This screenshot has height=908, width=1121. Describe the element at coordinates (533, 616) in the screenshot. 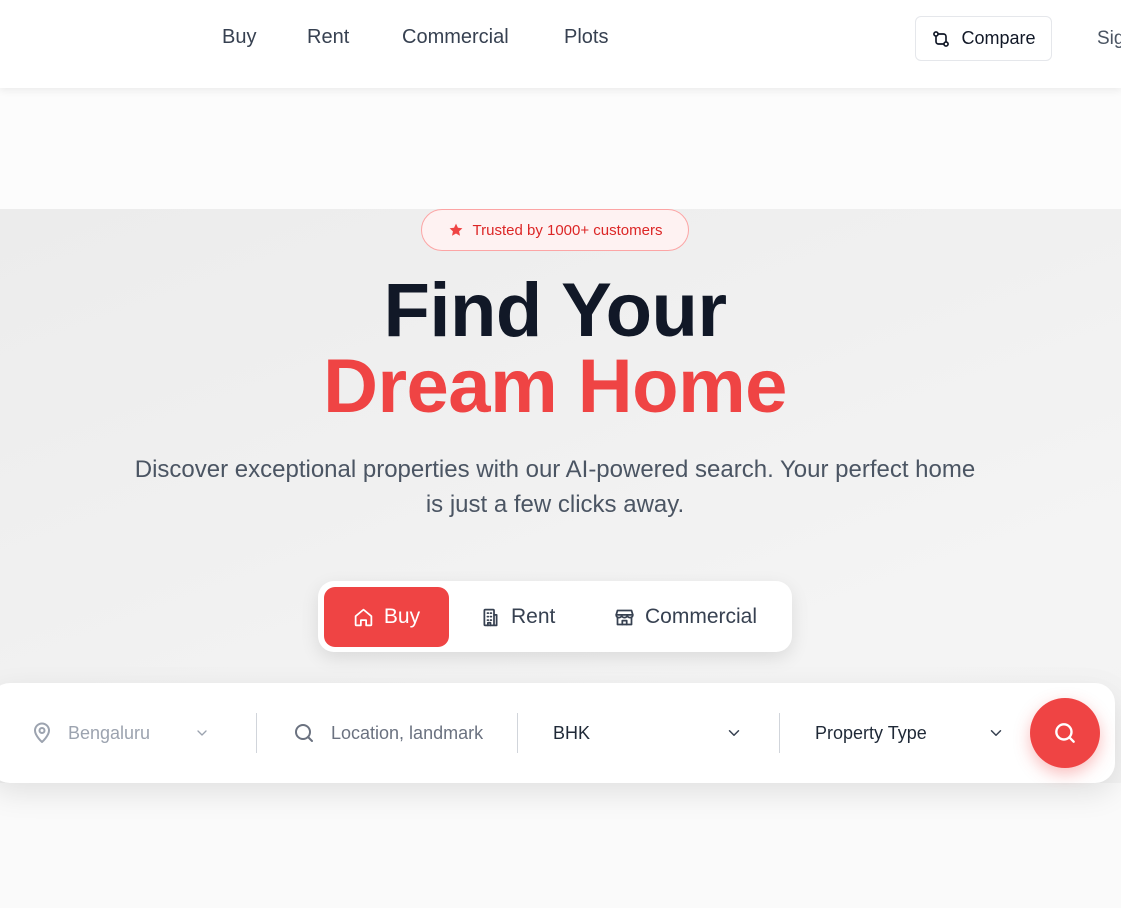

I see `tab-rent-label: Rent` at that location.